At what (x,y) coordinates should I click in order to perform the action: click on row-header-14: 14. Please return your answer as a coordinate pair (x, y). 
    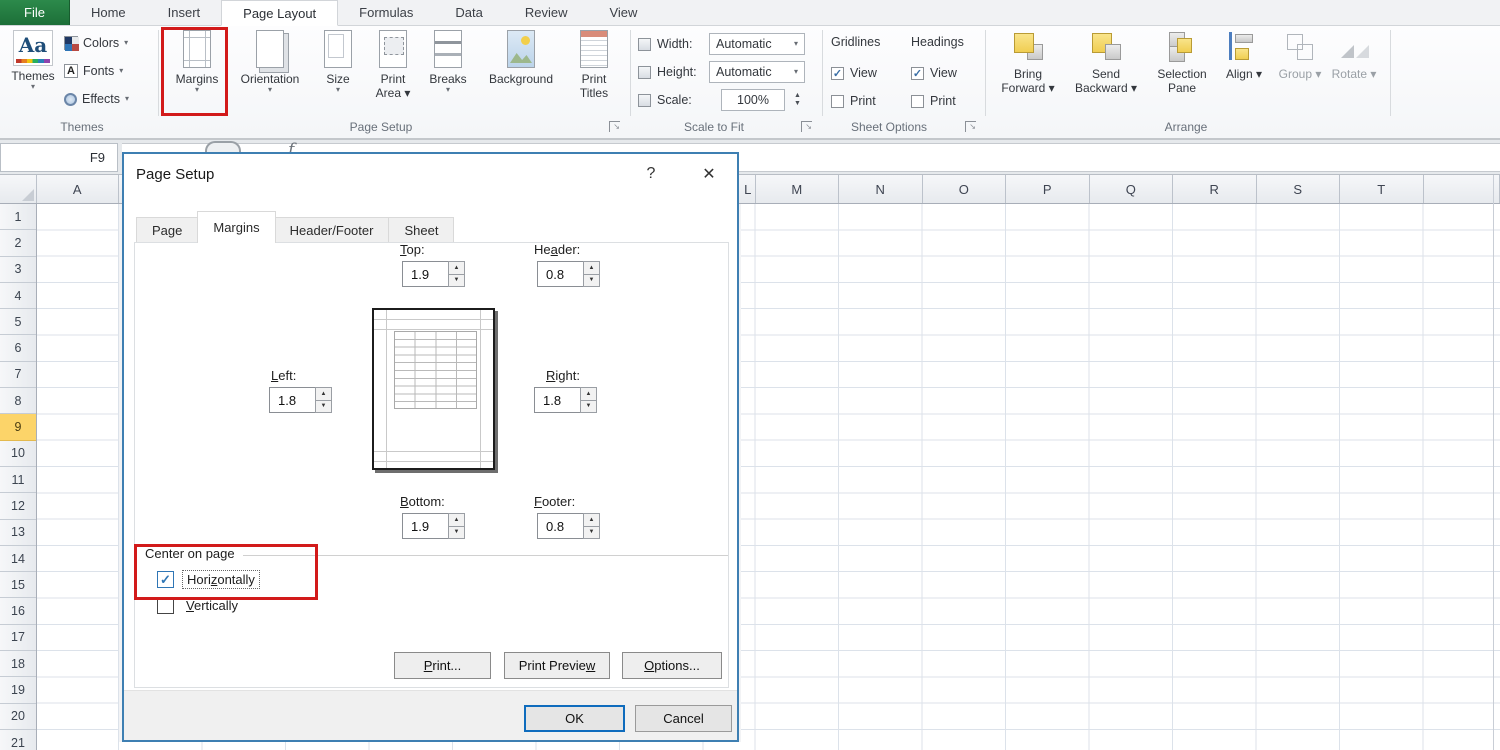
    Looking at the image, I should click on (18, 559).